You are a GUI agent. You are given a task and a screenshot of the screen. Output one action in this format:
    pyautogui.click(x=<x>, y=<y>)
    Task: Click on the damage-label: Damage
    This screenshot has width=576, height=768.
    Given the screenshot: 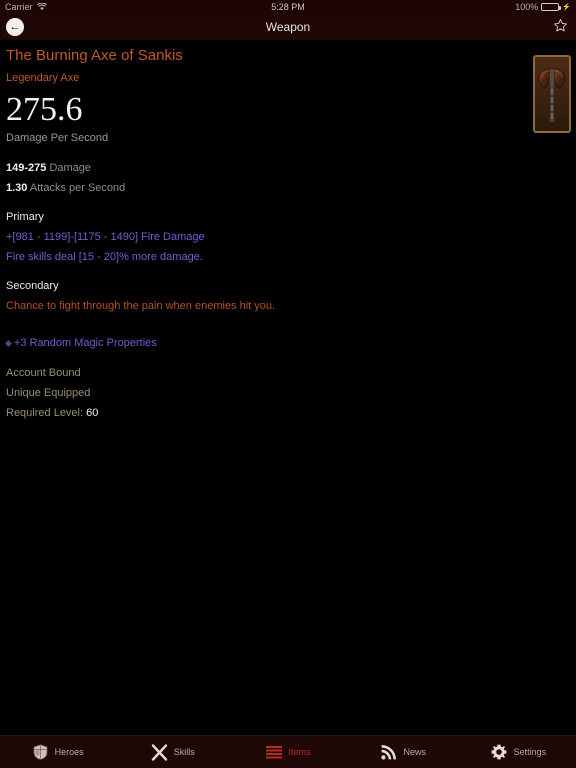 What is the action you would take?
    pyautogui.click(x=70, y=168)
    